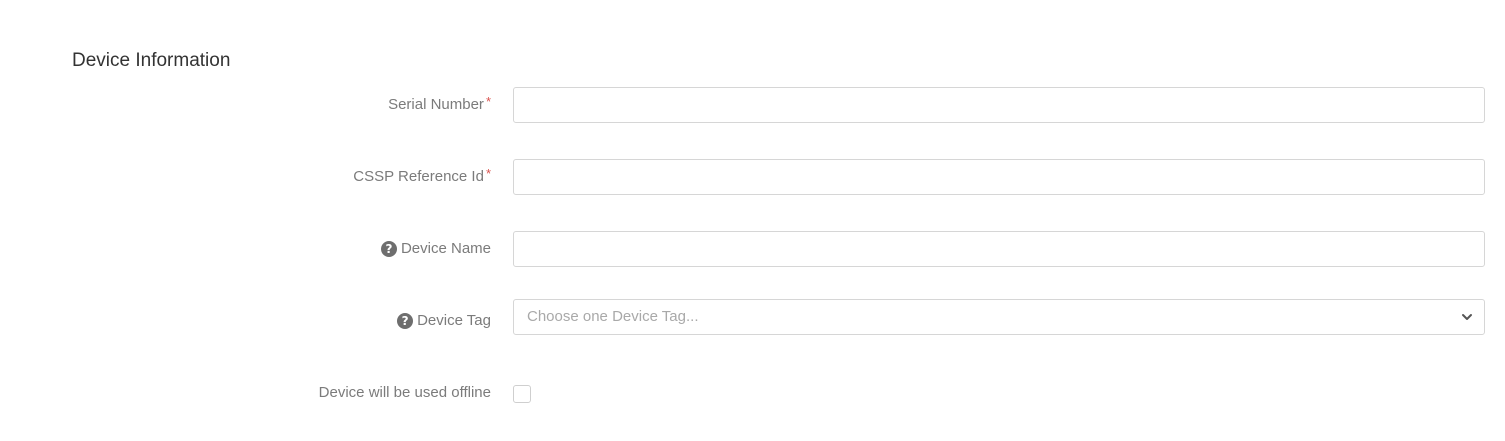 The height and width of the screenshot is (441, 1505). I want to click on device-name-label: ? Device Name, so click(435, 249).